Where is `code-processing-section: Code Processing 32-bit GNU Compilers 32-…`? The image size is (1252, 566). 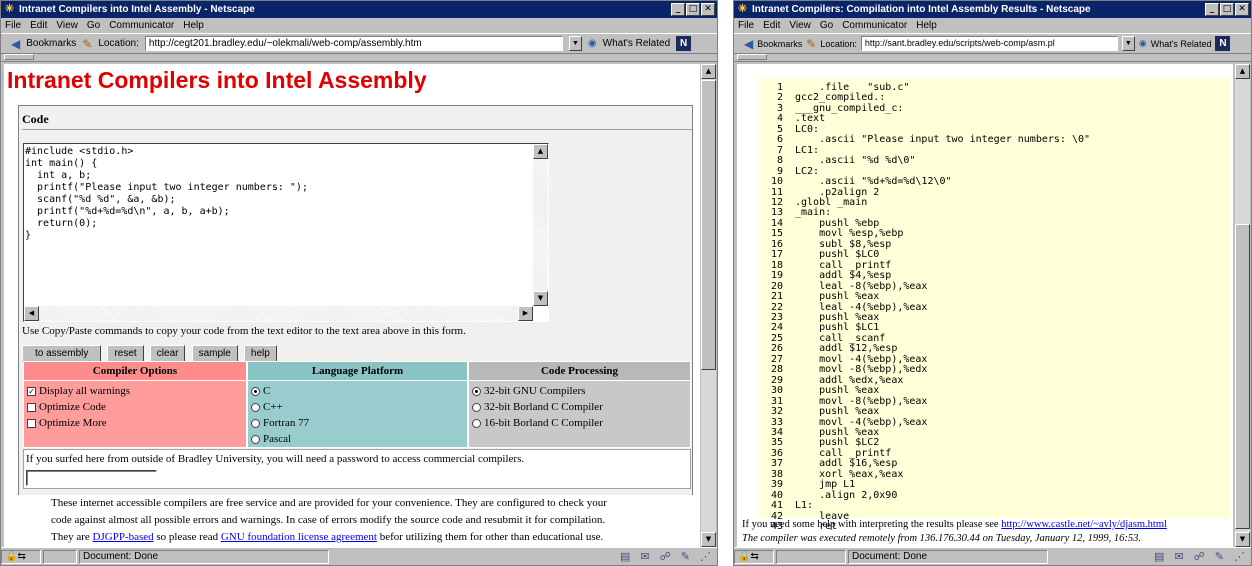
code-processing-section: Code Processing 32-bit GNU Compilers 32-… is located at coordinates (579, 404).